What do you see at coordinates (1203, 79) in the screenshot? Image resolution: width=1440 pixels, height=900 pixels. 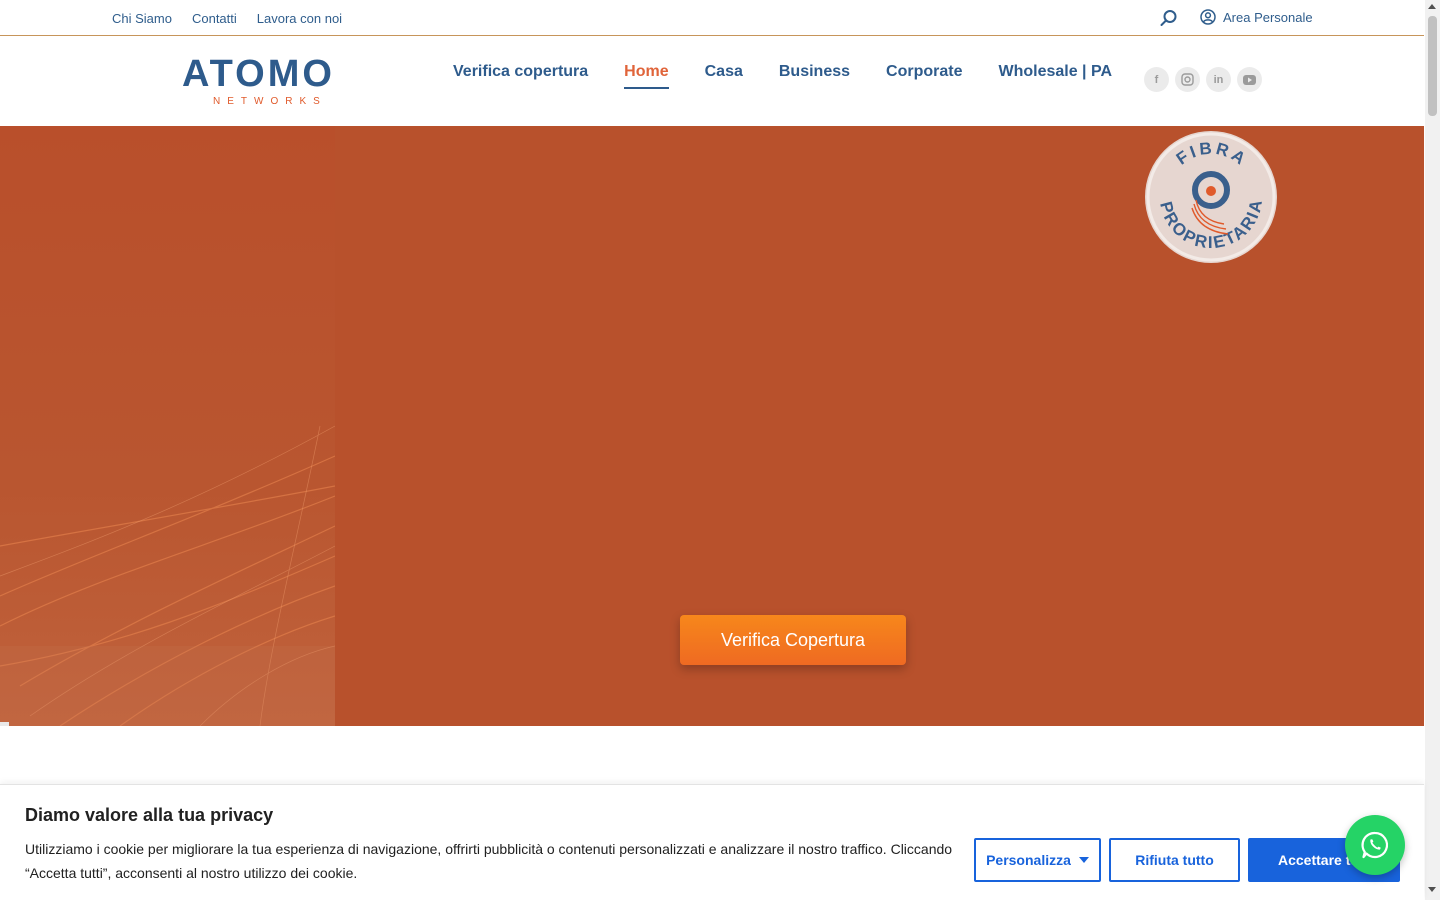 I see `social-links: f in` at bounding box center [1203, 79].